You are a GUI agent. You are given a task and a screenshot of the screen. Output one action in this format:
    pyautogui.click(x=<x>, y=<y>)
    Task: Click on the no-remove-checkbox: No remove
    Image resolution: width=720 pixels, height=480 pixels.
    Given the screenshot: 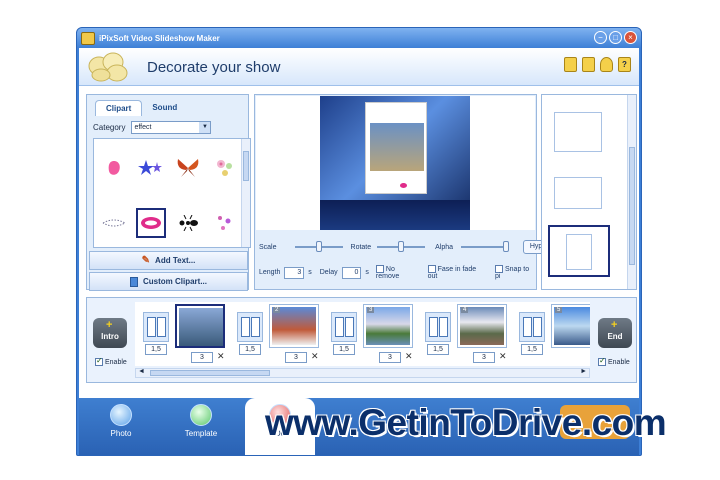 What is the action you would take?
    pyautogui.click(x=397, y=272)
    